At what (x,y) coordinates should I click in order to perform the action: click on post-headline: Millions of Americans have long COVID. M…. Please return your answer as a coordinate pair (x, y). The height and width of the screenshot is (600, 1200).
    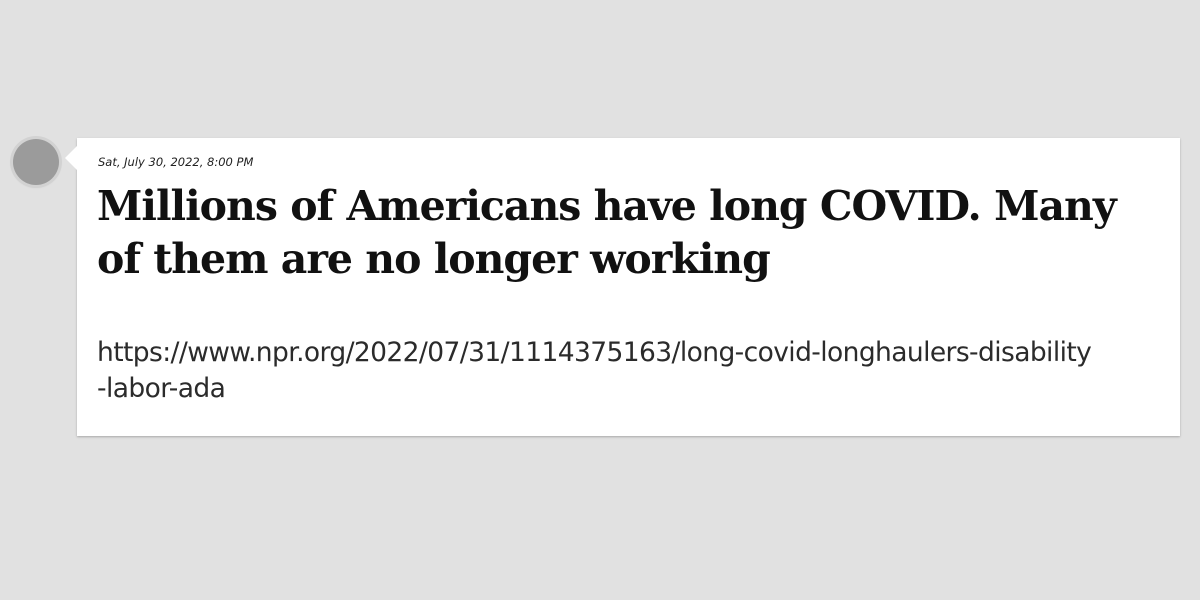
    Looking at the image, I should click on (607, 232).